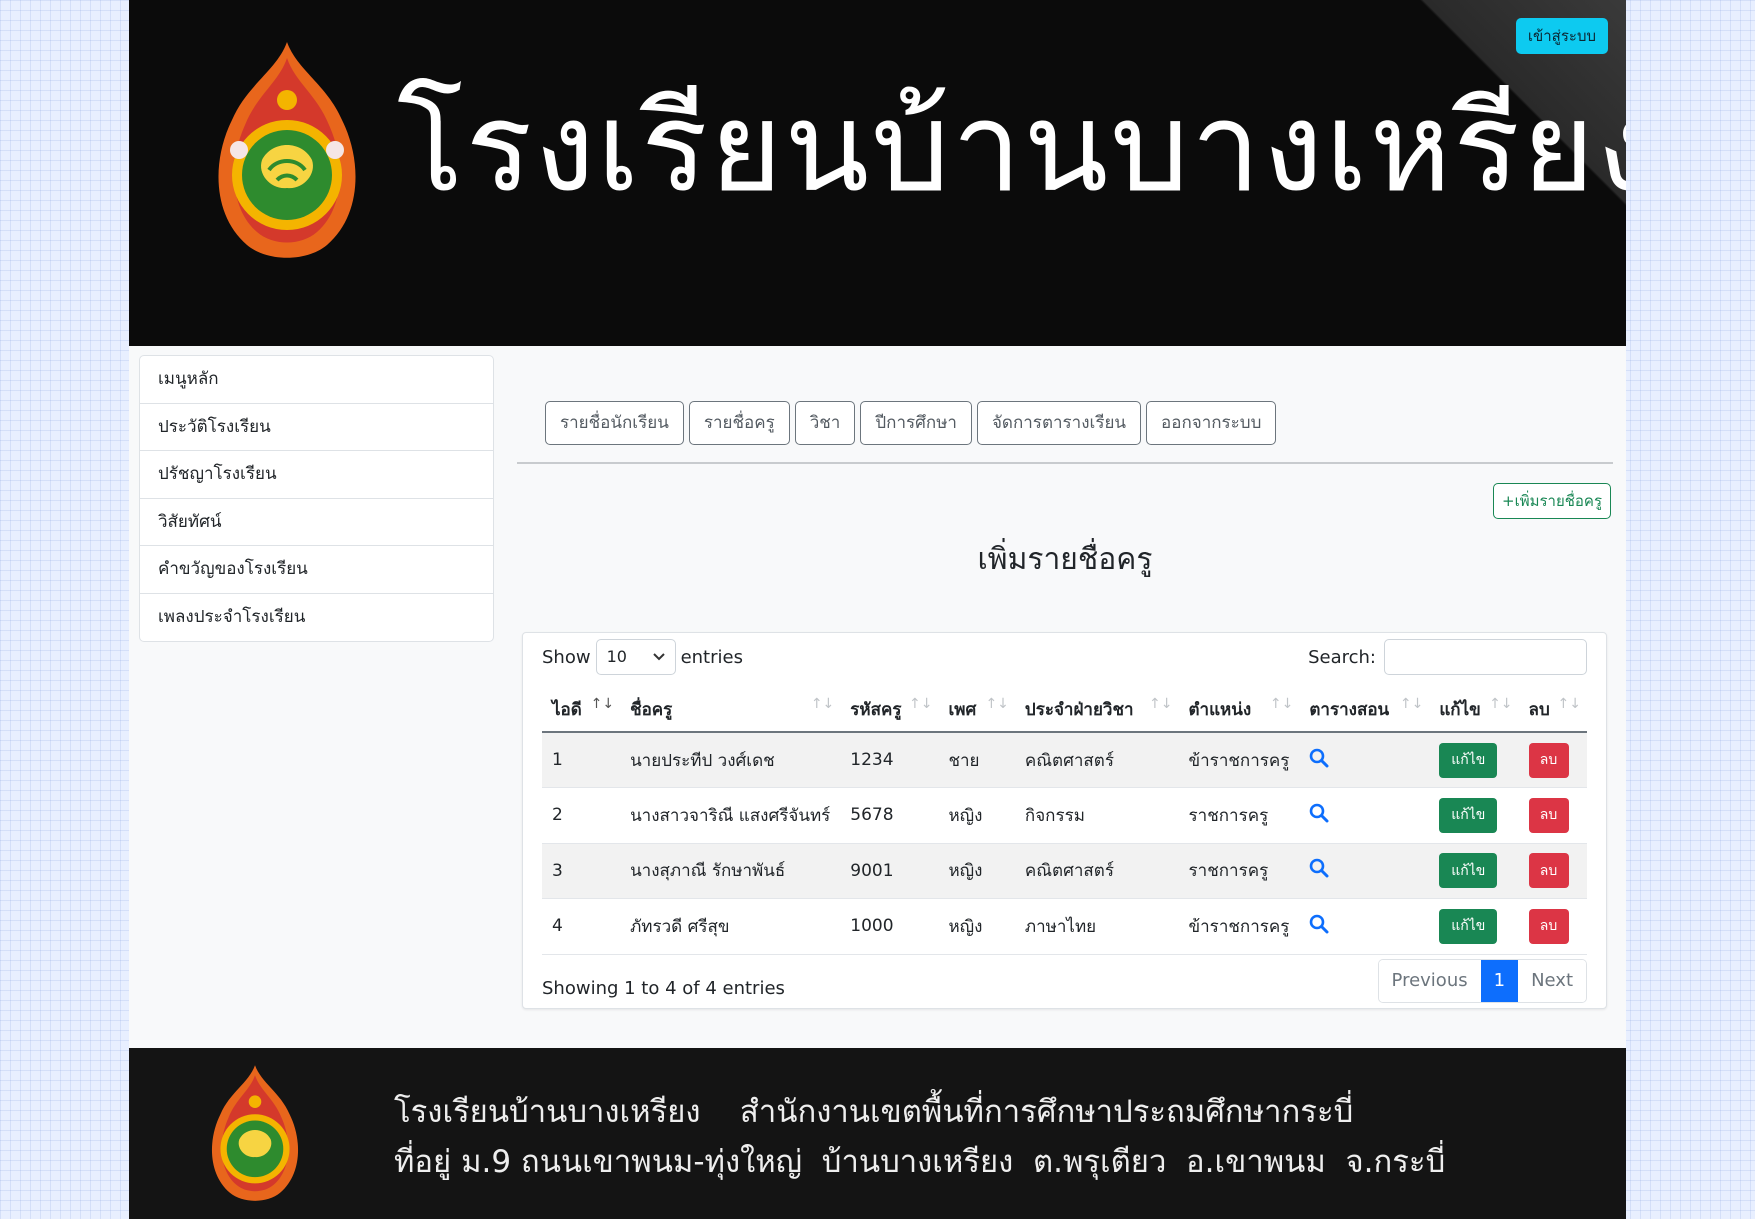 The image size is (1755, 1219). What do you see at coordinates (730, 871) in the screenshot?
I see `cell-name: นางสุภาณี รักษาพันธ์` at bounding box center [730, 871].